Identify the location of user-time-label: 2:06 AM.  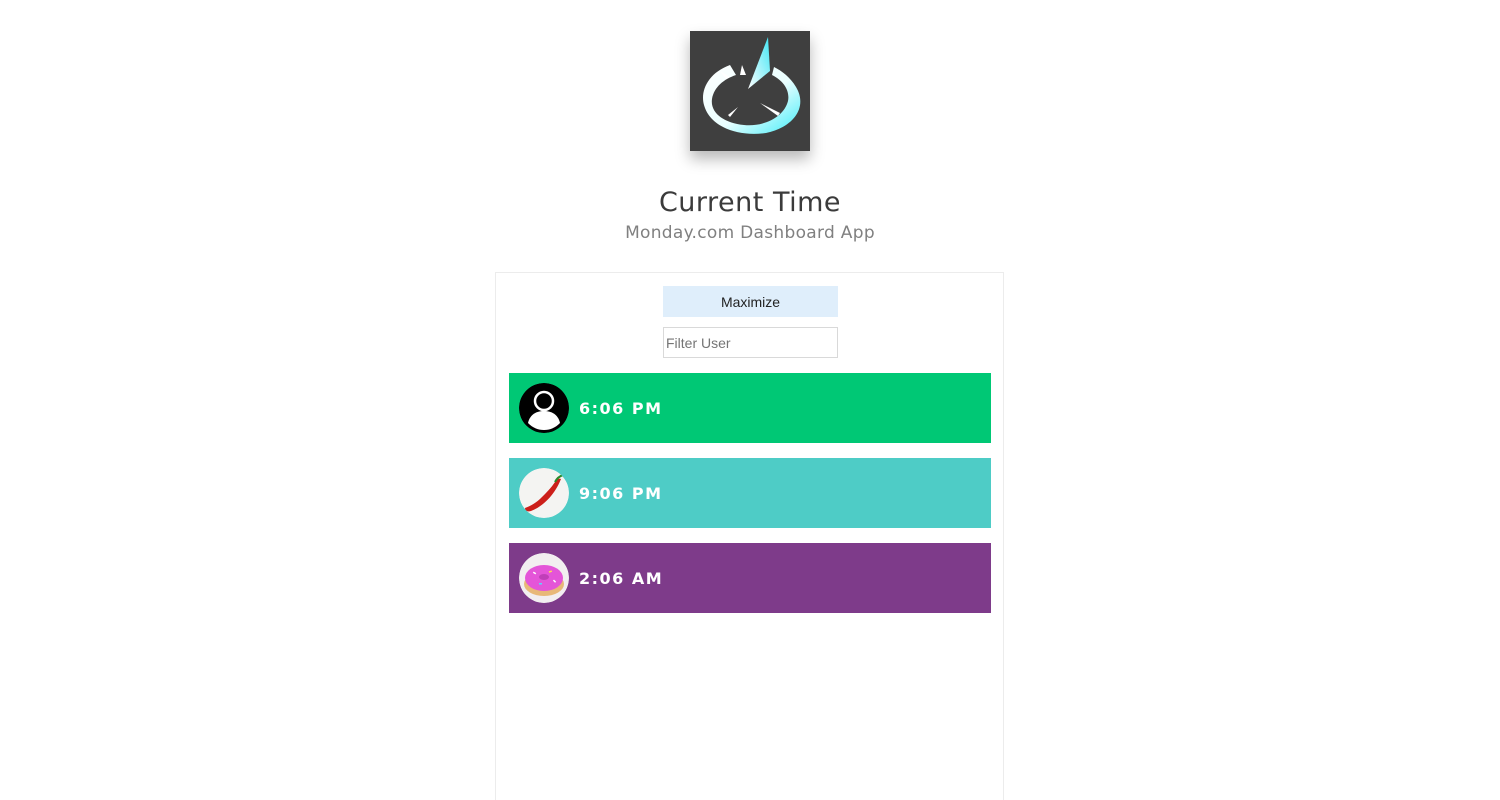
(621, 578).